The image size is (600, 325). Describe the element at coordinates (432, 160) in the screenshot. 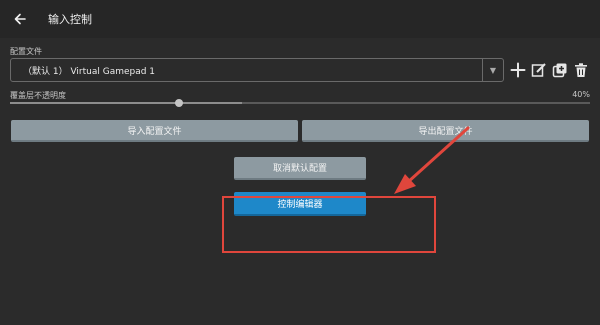

I see `annotation-arrow` at that location.